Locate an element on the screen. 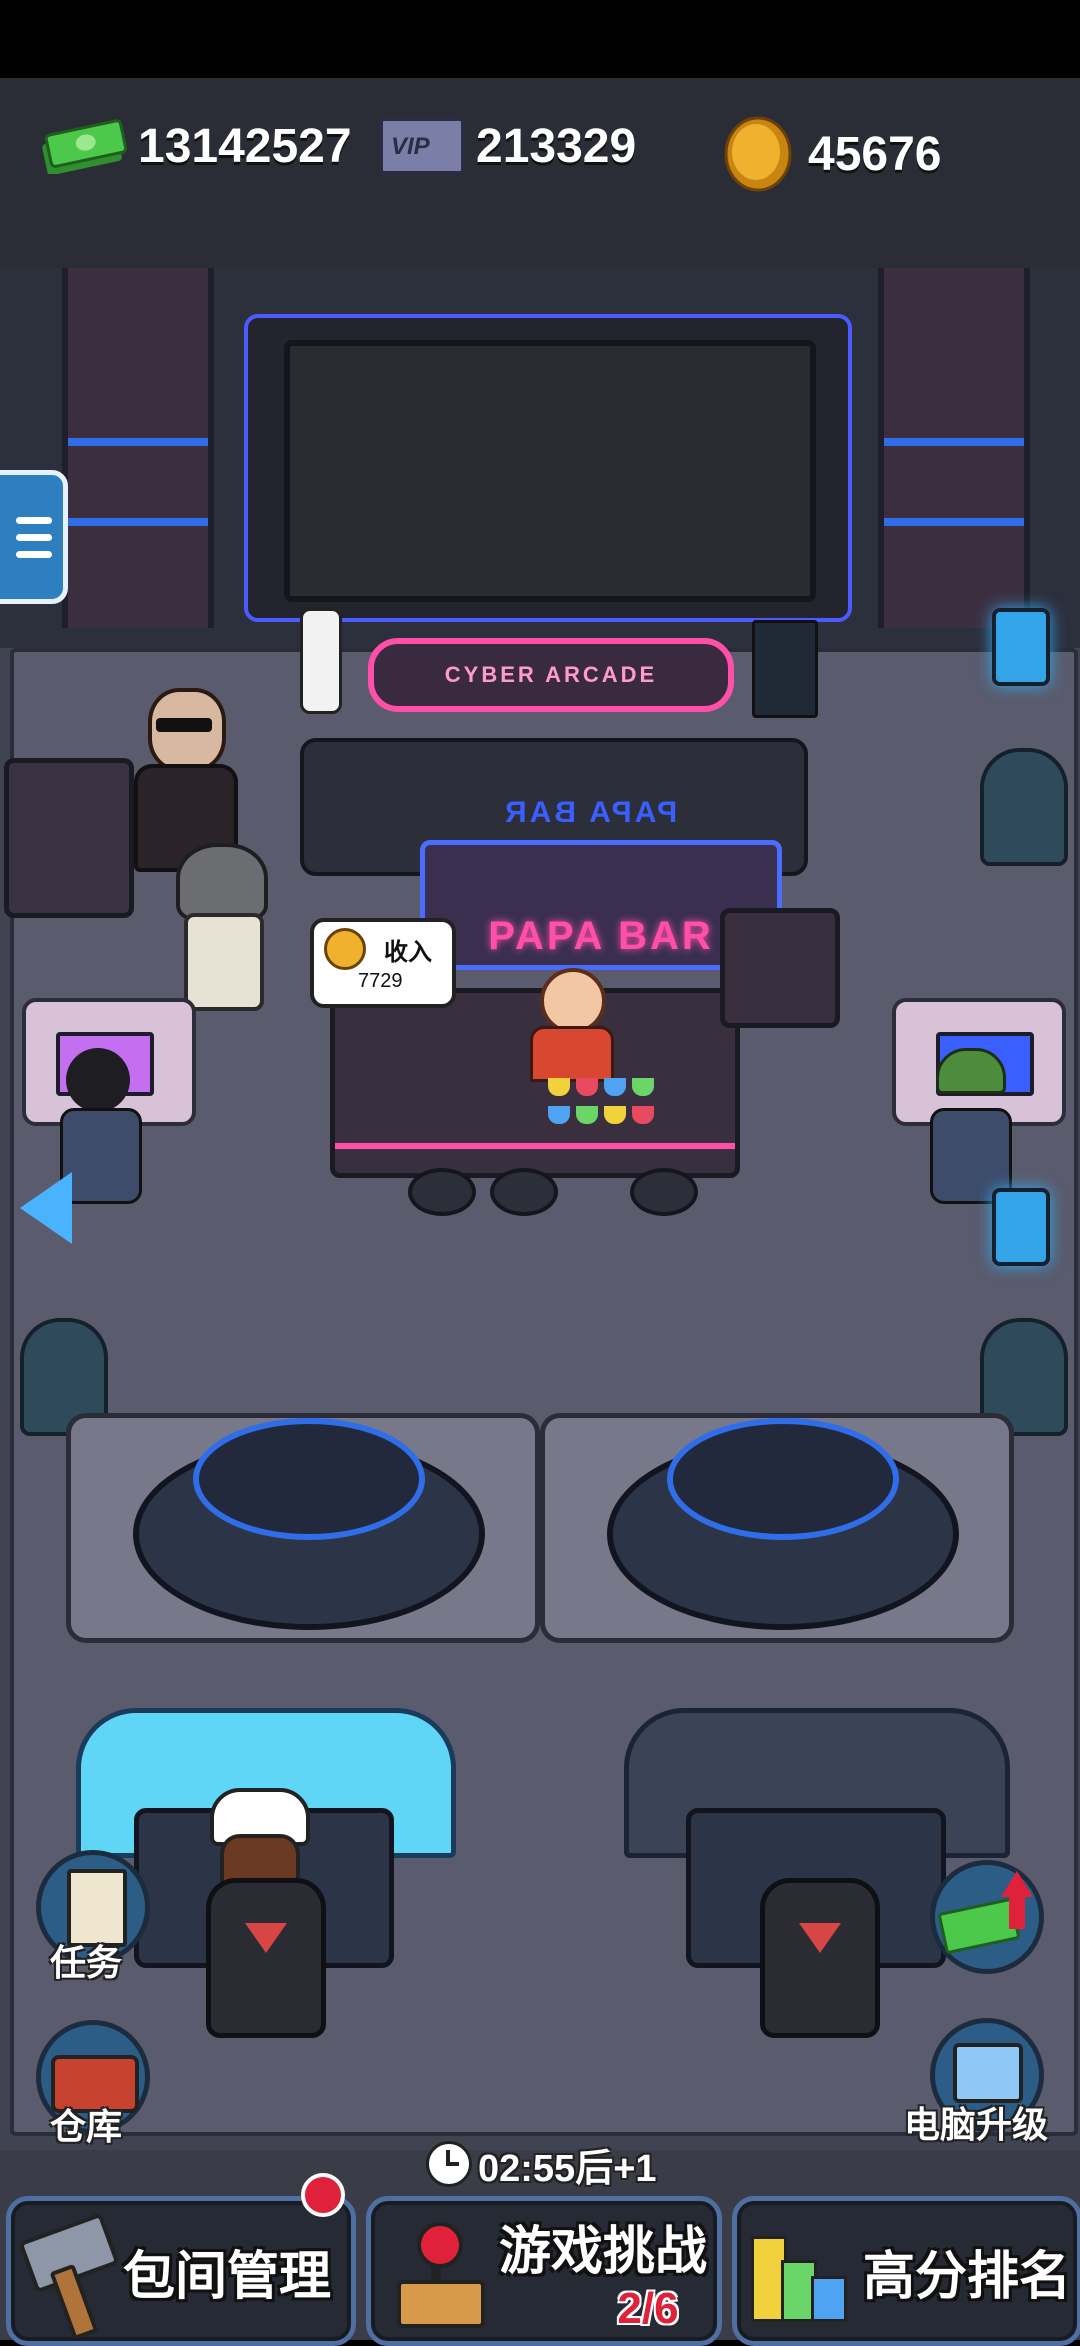  customer-sunglasses is located at coordinates (183, 780).